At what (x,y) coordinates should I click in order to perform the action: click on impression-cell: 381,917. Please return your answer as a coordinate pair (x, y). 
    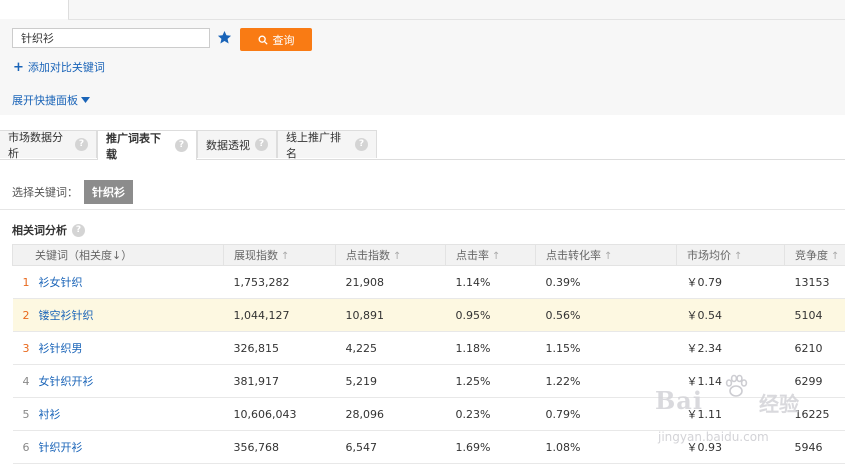
    Looking at the image, I should click on (280, 381).